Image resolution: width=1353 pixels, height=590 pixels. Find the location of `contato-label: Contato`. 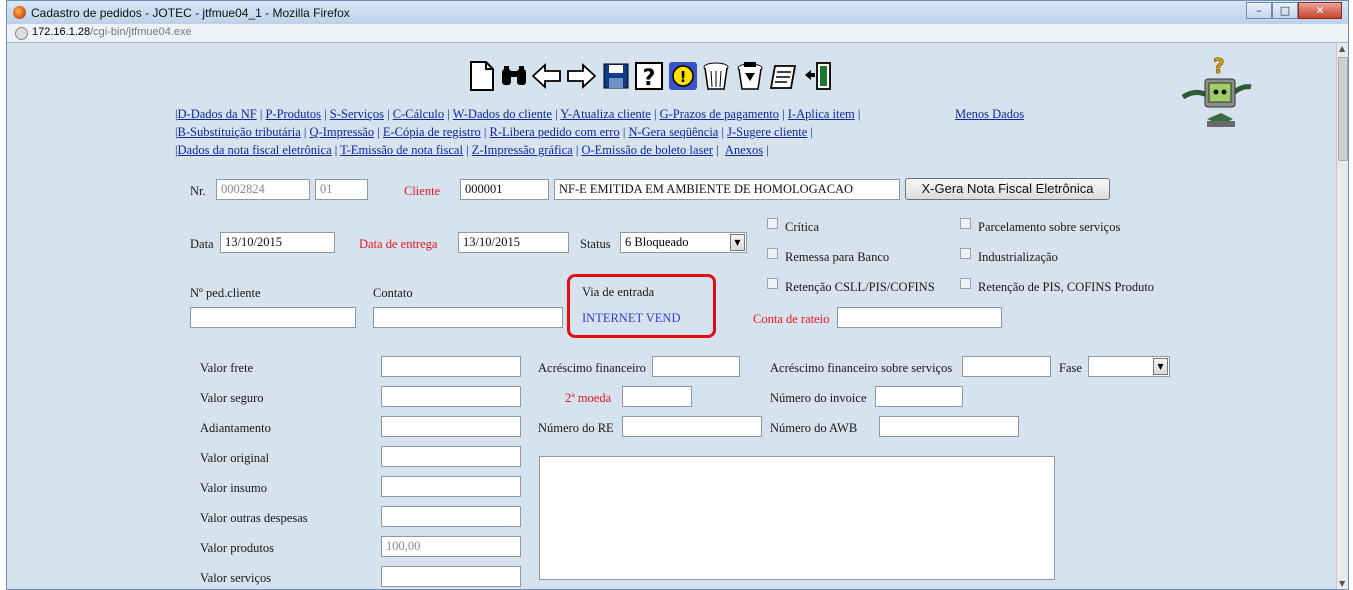

contato-label: Contato is located at coordinates (393, 293).